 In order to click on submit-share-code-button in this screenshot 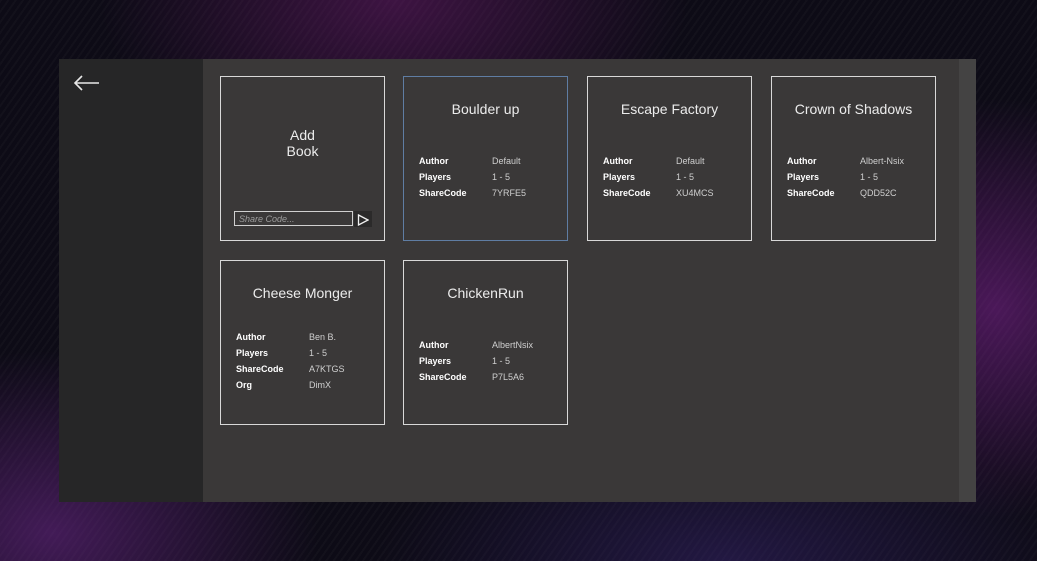, I will do `click(363, 219)`.